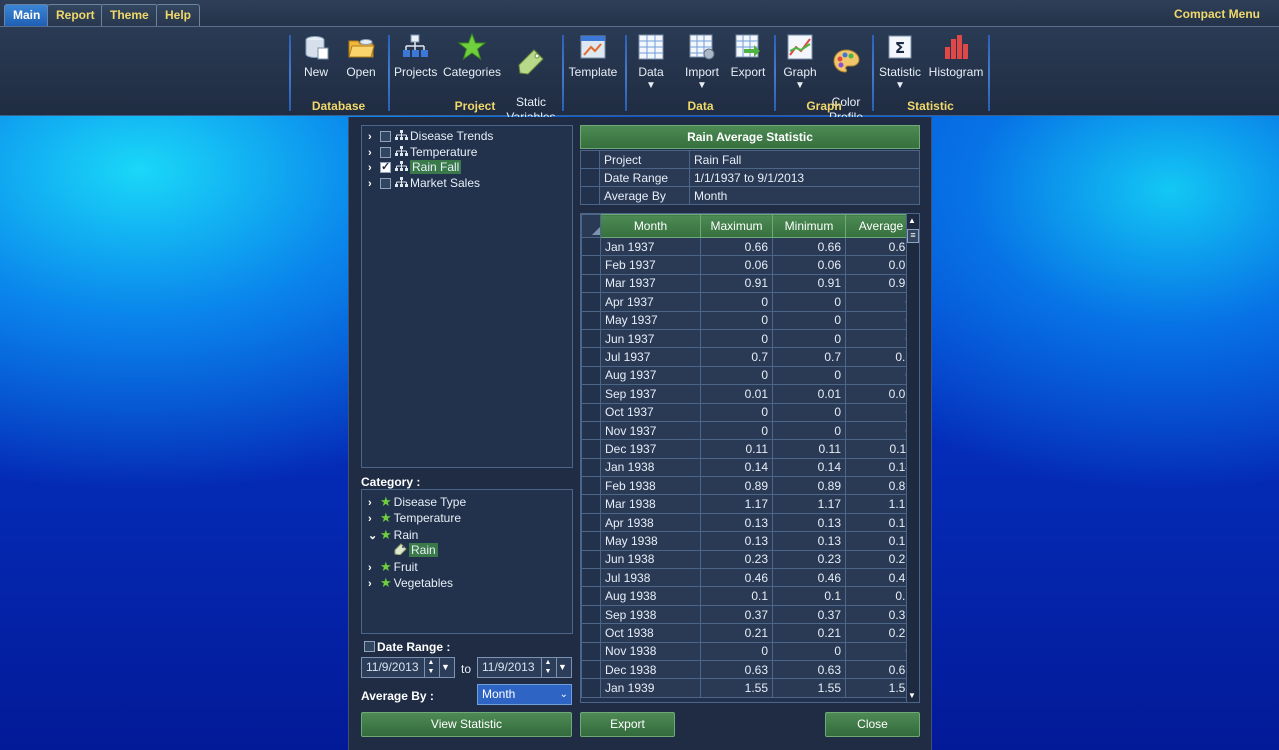 This screenshot has height=750, width=1279. I want to click on table-row: Nov 1938000, so click(749, 651).